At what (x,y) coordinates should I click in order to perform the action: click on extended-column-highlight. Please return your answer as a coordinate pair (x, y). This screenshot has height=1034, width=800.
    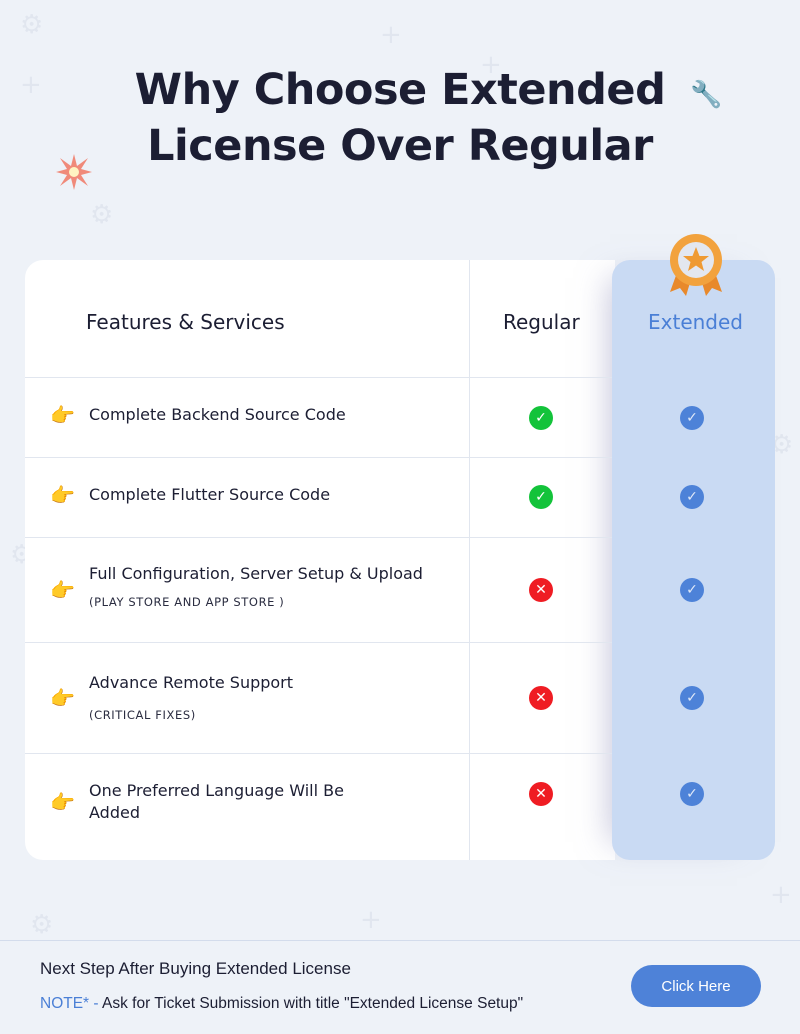
    Looking at the image, I should click on (693, 560).